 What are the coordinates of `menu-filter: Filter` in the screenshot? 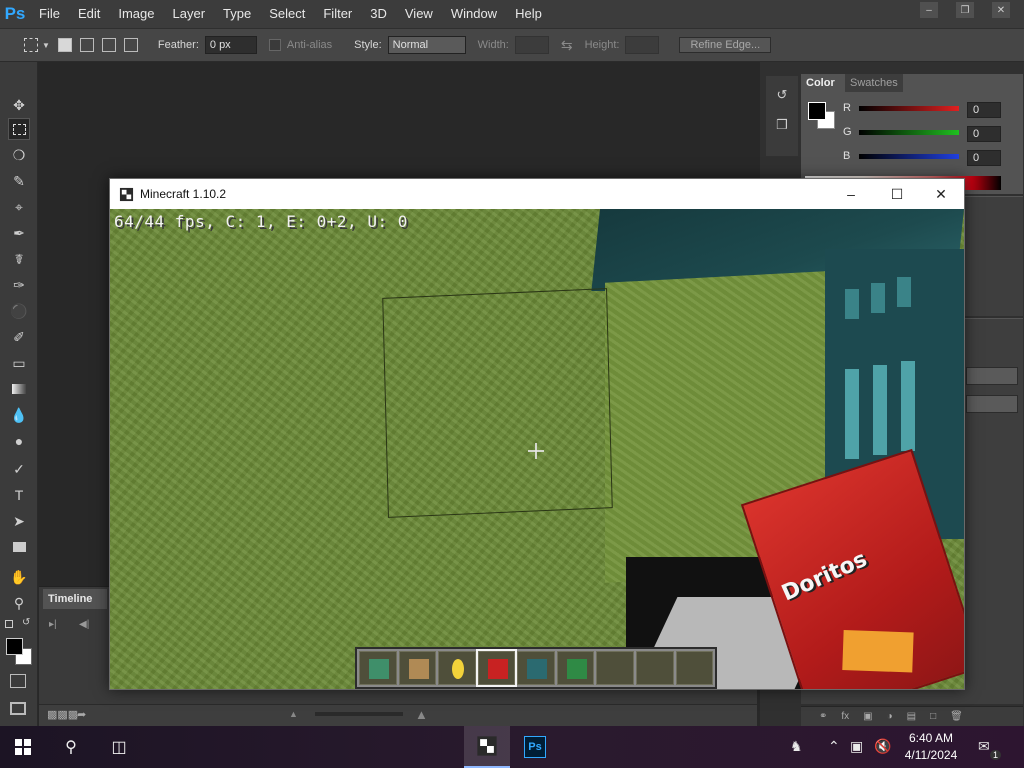 It's located at (337, 14).